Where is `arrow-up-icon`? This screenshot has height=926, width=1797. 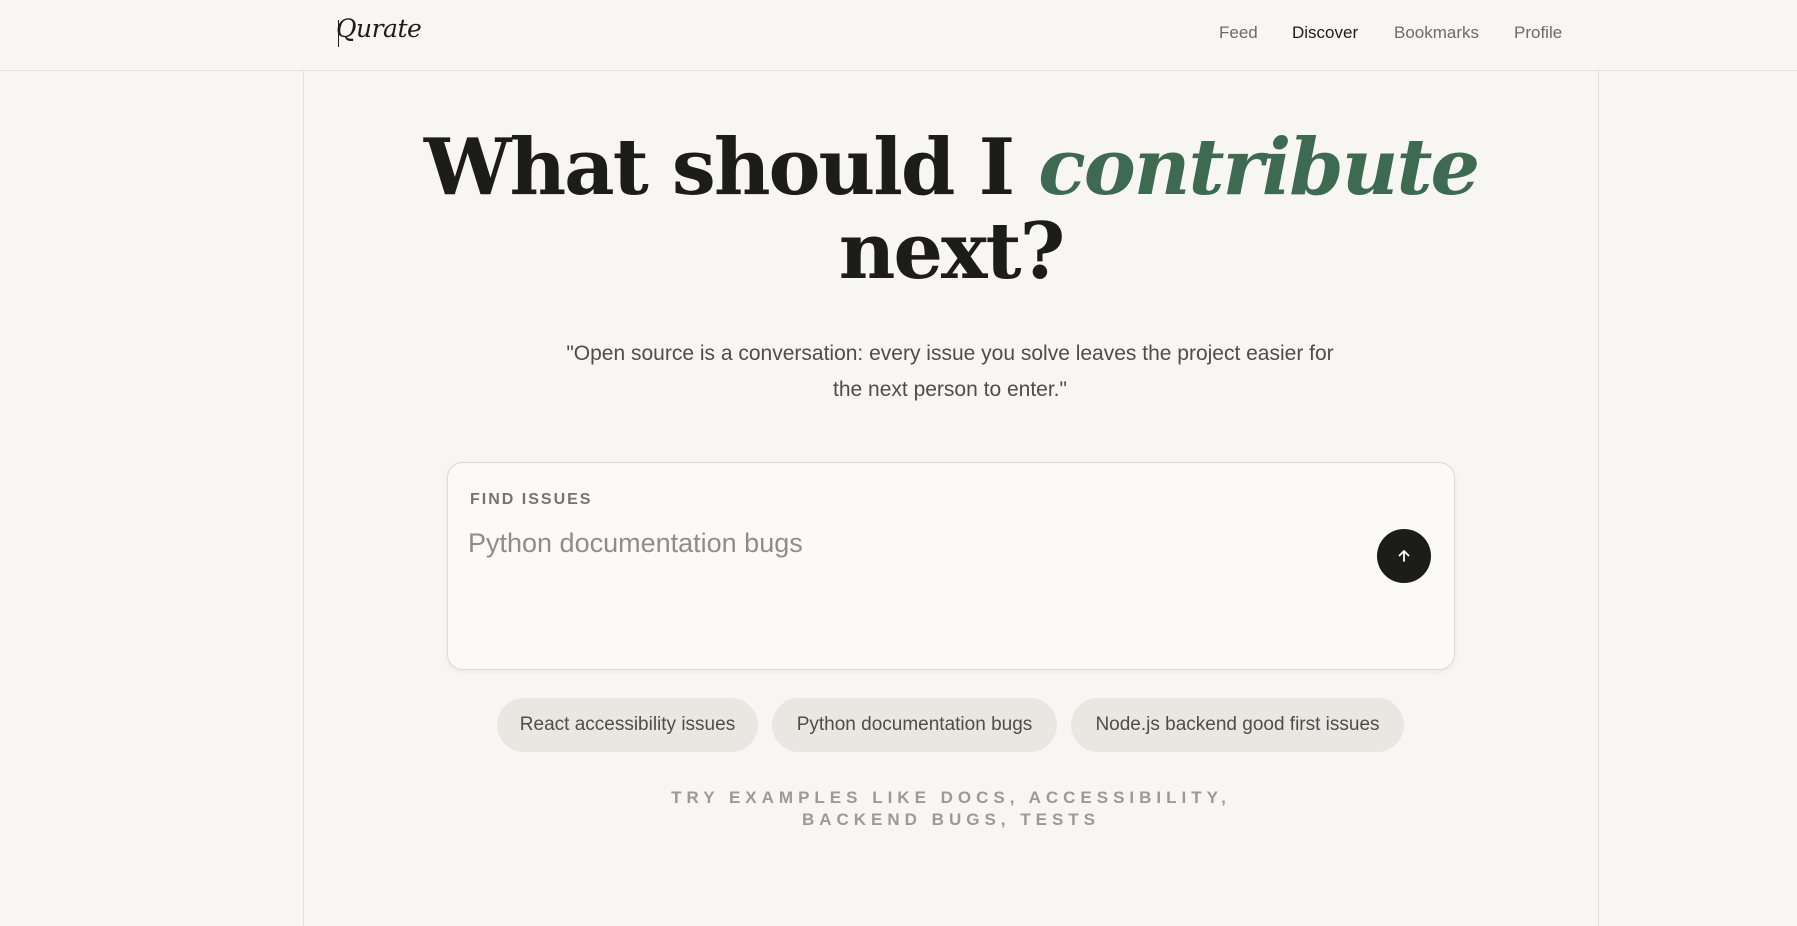 arrow-up-icon is located at coordinates (1404, 556).